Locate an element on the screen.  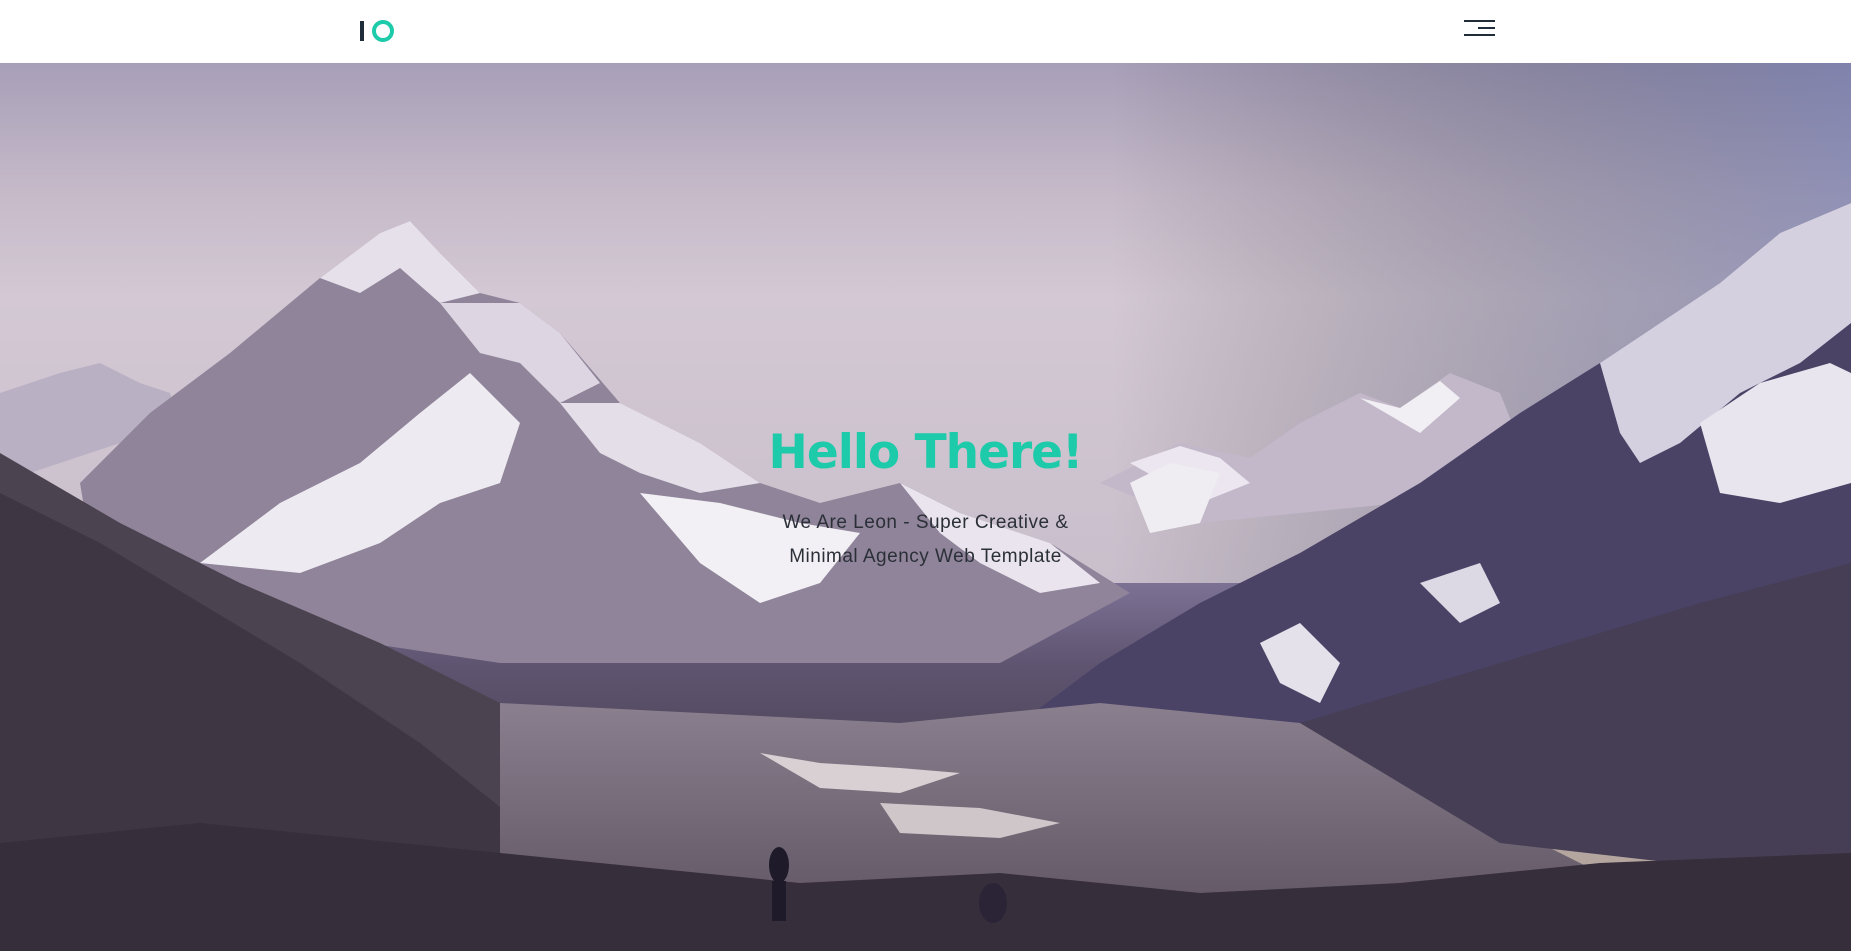
logo-bar-icon is located at coordinates (362, 31).